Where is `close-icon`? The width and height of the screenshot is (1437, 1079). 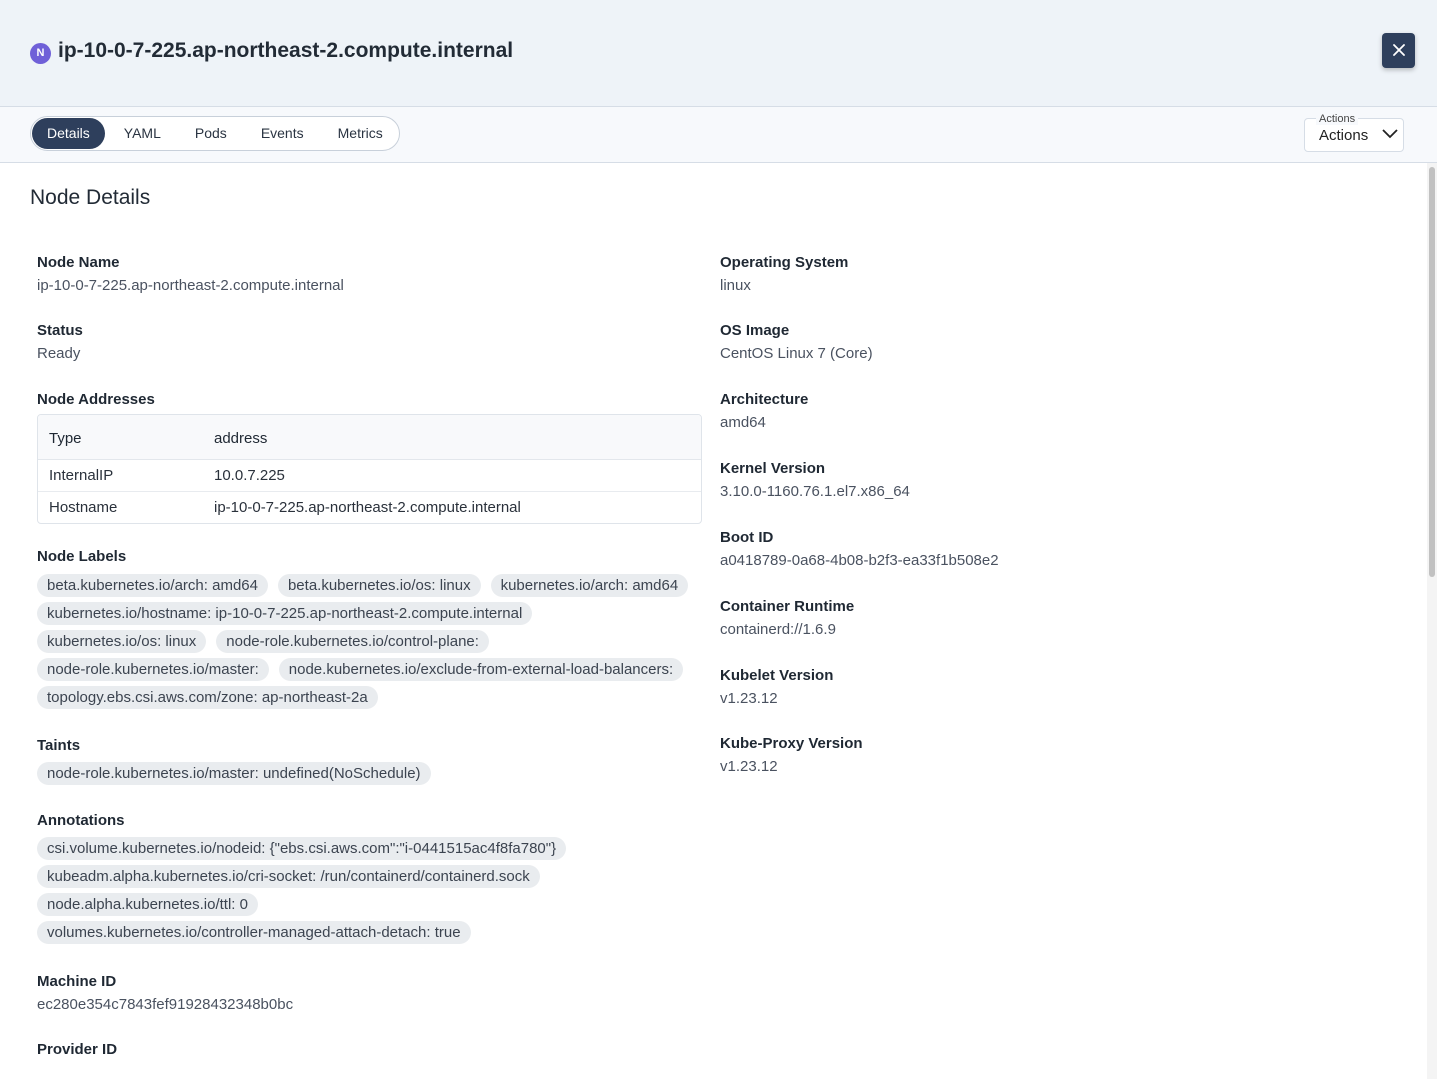
close-icon is located at coordinates (1398, 50).